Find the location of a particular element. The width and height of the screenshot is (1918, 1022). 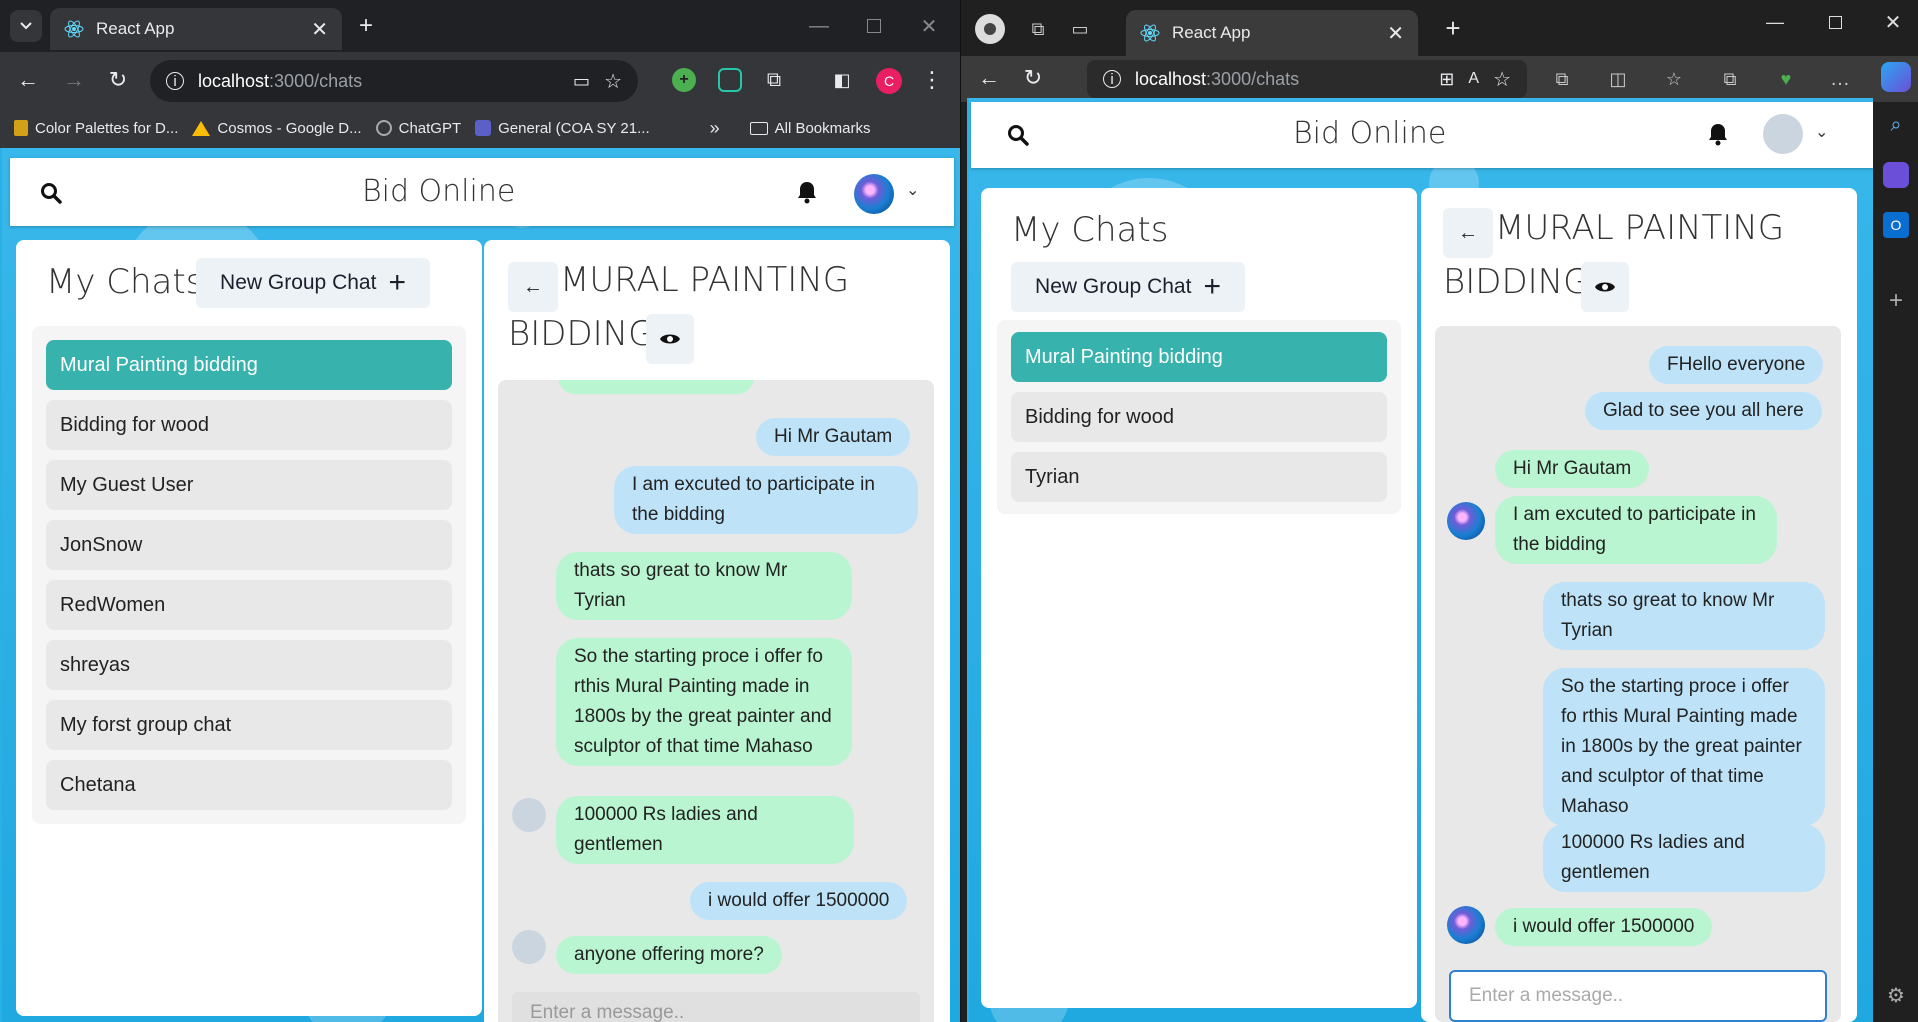

collections-icon: ⧉ is located at coordinates (1730, 79).